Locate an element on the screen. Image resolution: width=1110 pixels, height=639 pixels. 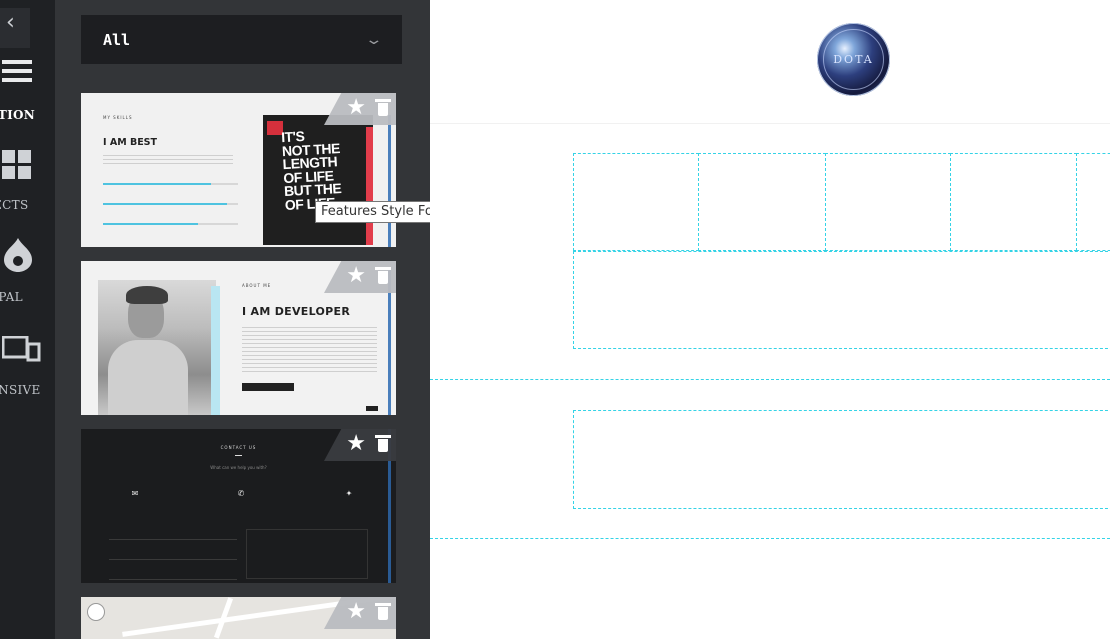
card-subtitle: ABOUT ME is located at coordinates (257, 285).